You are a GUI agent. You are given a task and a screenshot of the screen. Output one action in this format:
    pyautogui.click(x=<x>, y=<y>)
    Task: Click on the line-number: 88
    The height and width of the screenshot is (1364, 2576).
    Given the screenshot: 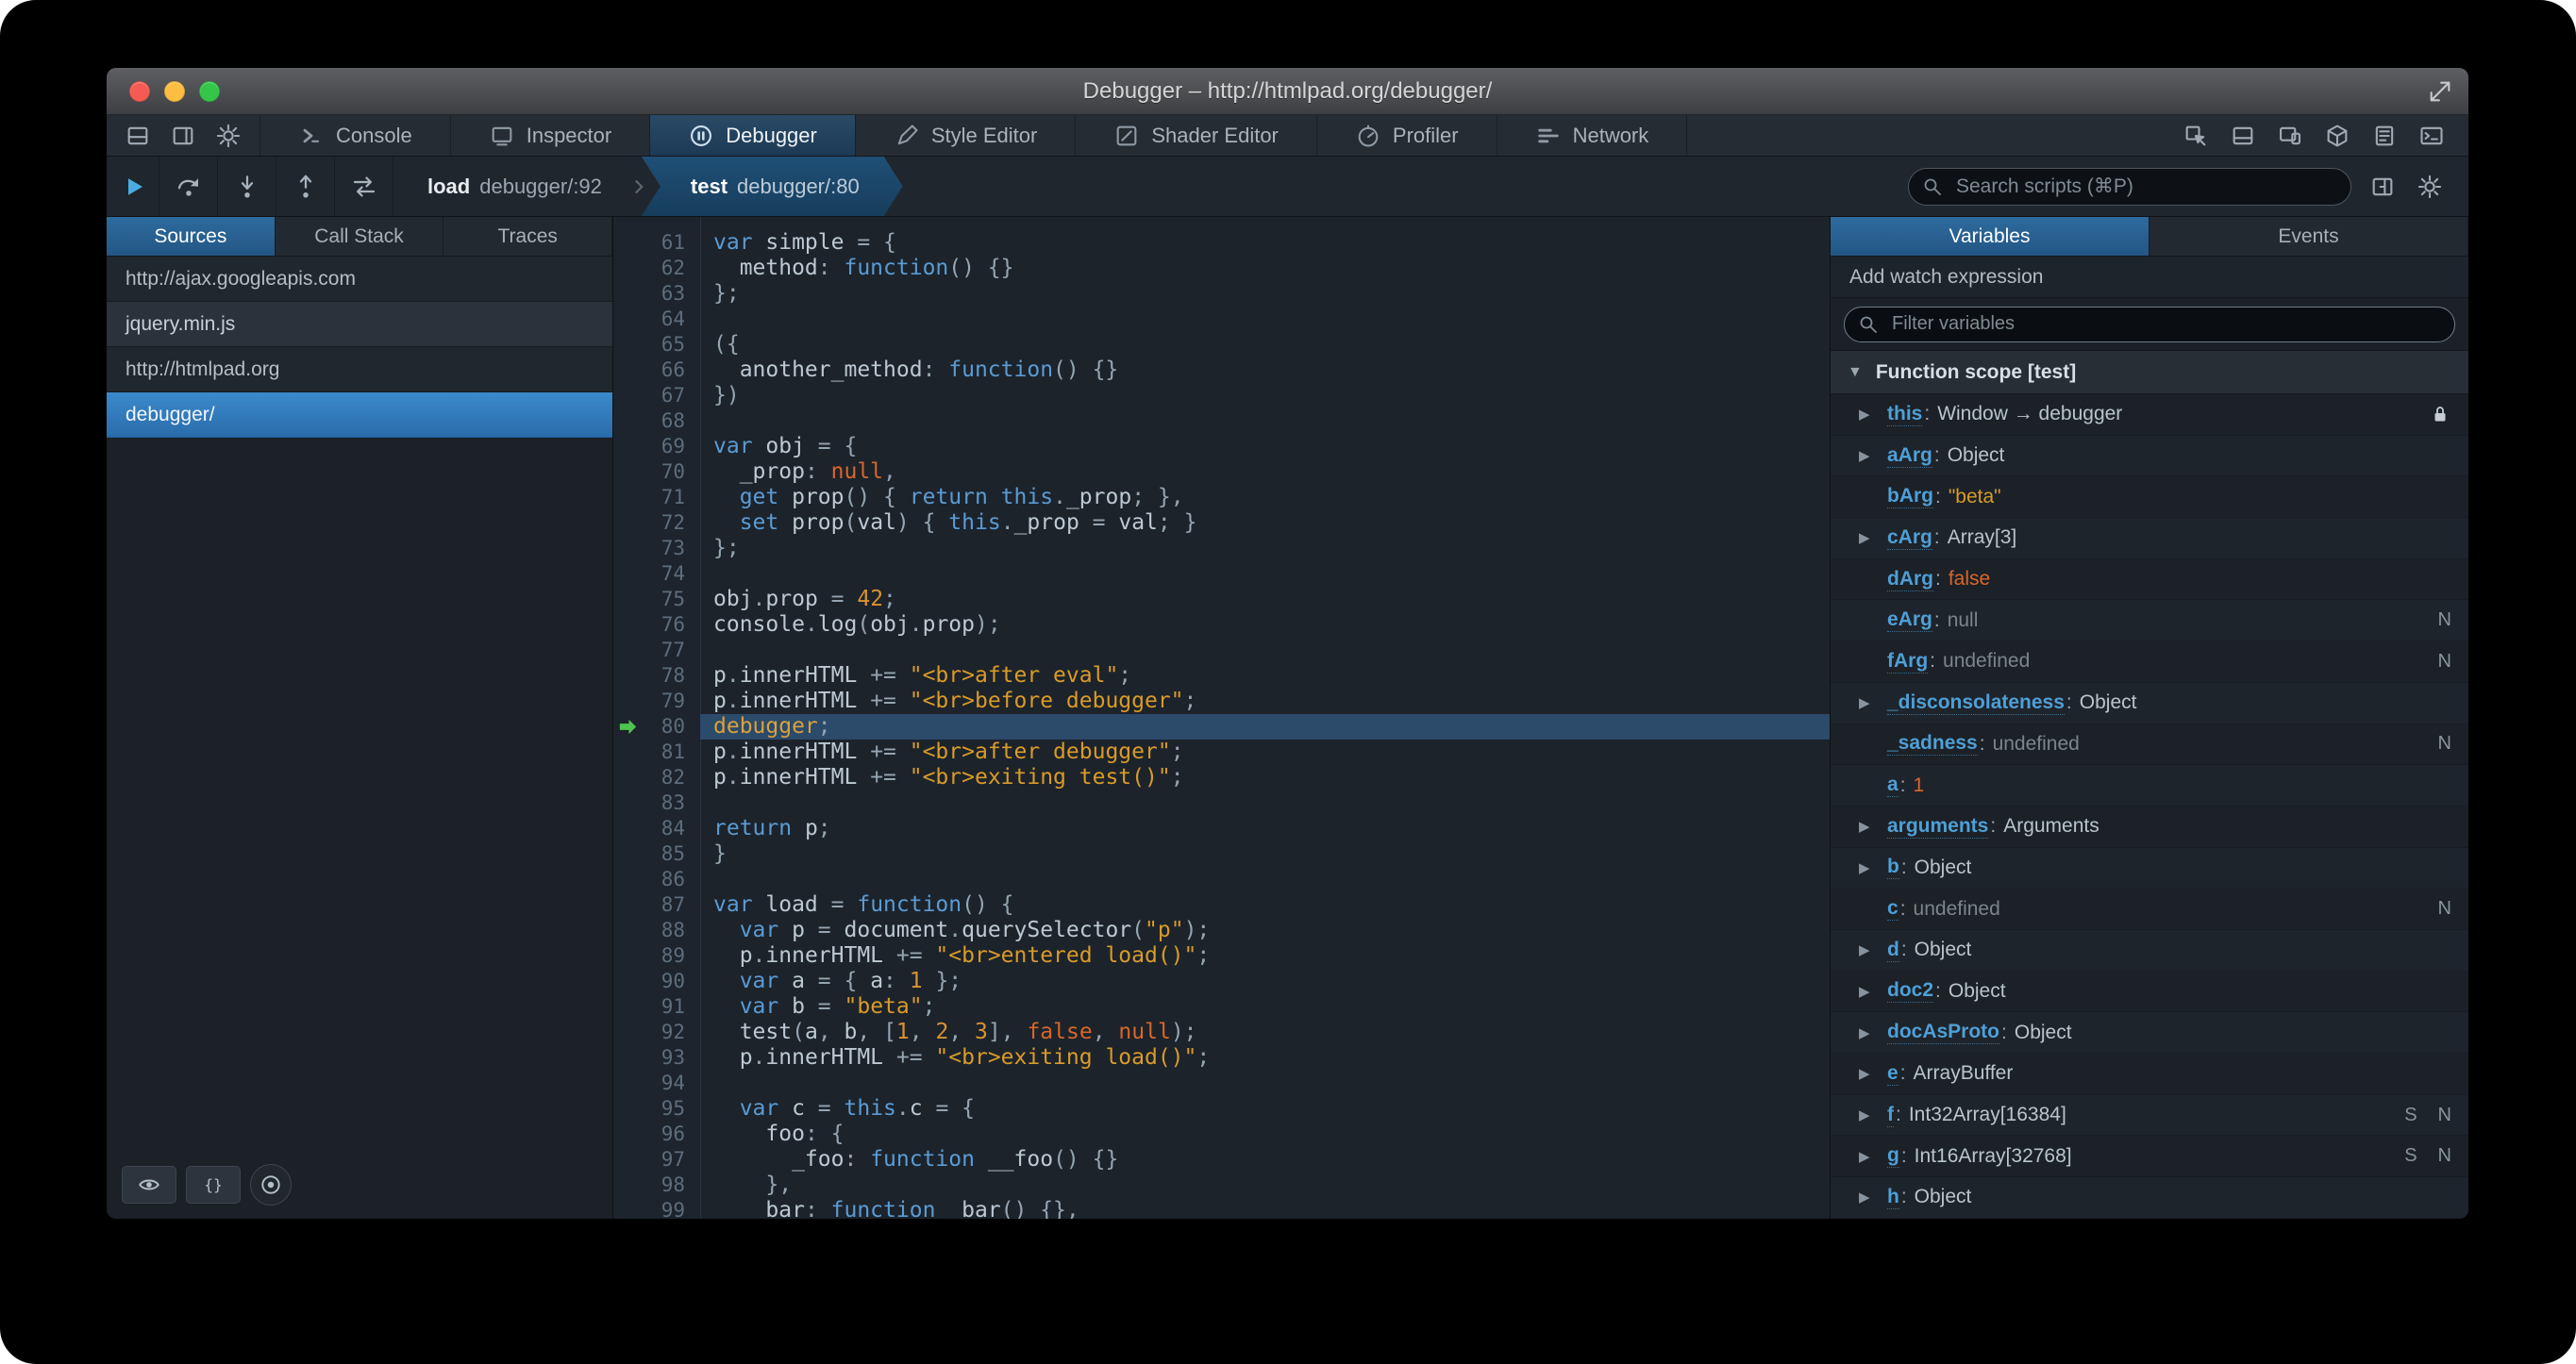 What is the action you would take?
    pyautogui.click(x=656, y=930)
    